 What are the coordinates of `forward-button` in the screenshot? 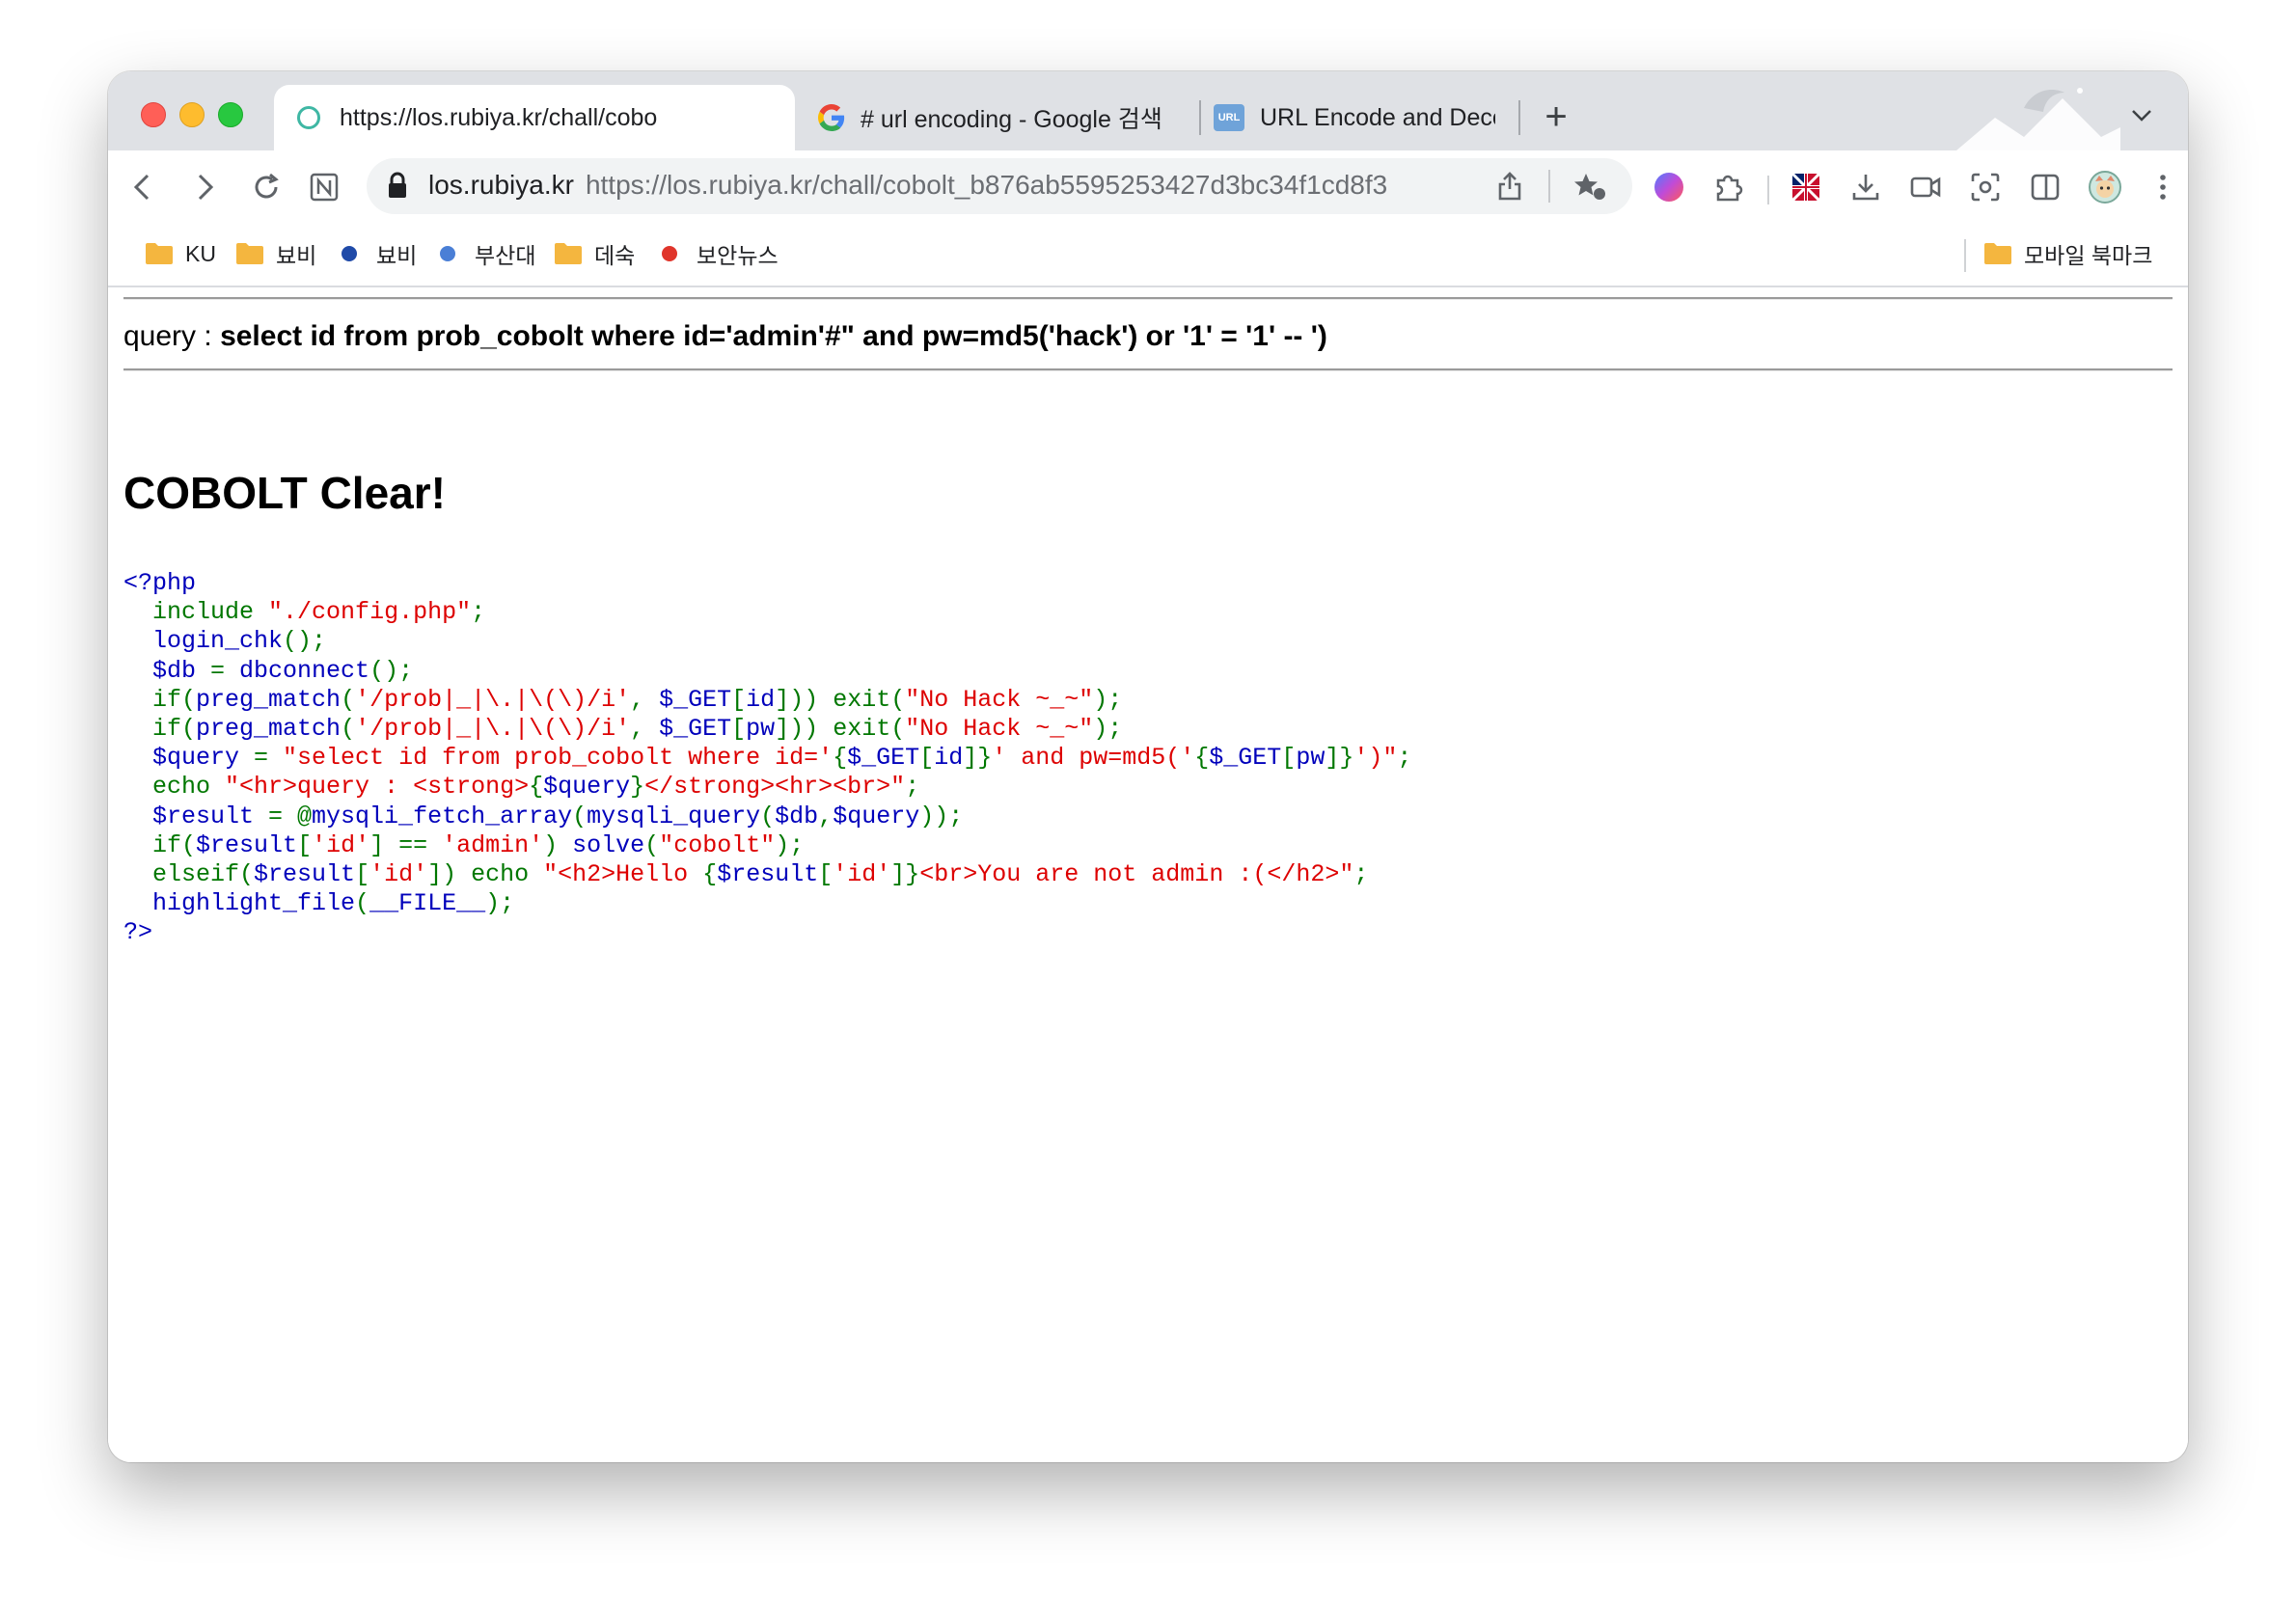 It's located at (205, 187).